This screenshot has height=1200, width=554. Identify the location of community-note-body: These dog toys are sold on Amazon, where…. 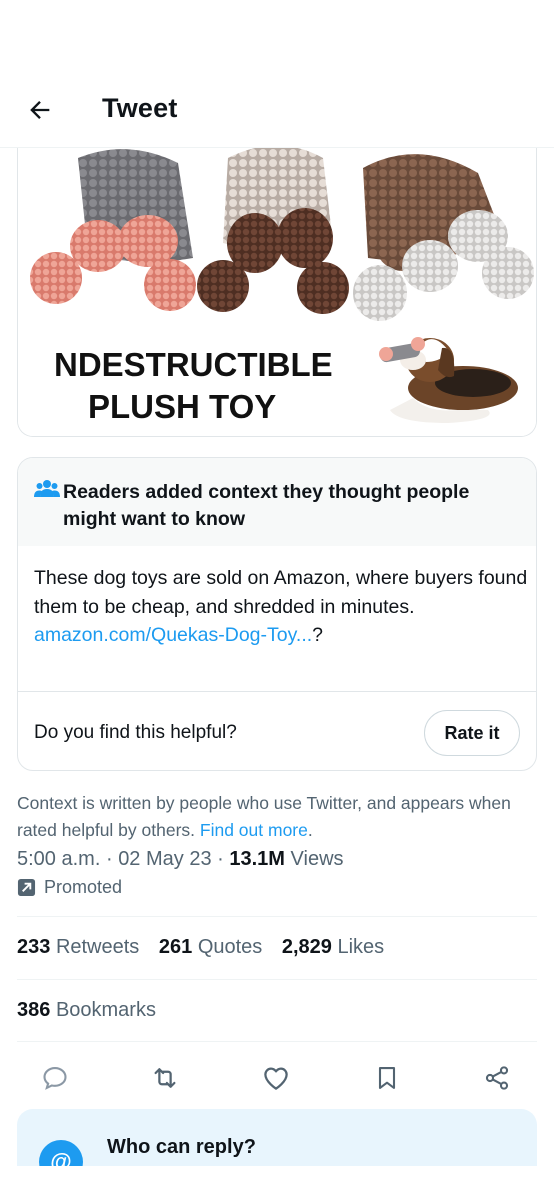
(284, 607).